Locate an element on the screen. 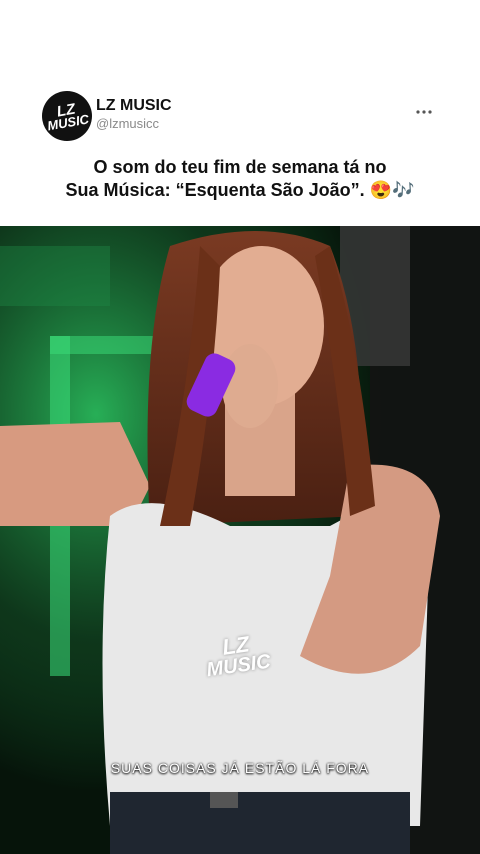 The height and width of the screenshot is (854, 480). avatar-logo-text-2: MUSIC is located at coordinates (68, 121).